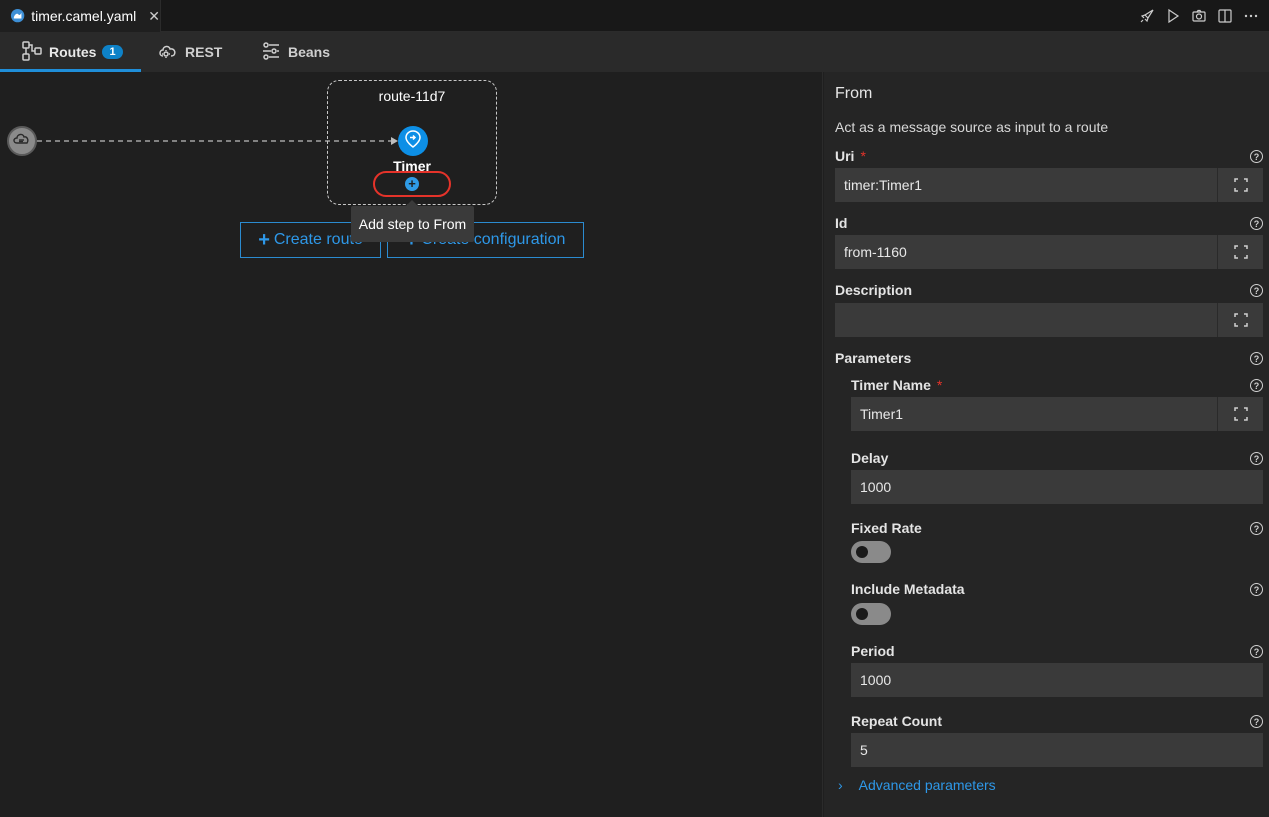 This screenshot has height=817, width=1269. I want to click on tab-routes-label: Routes, so click(73, 52).